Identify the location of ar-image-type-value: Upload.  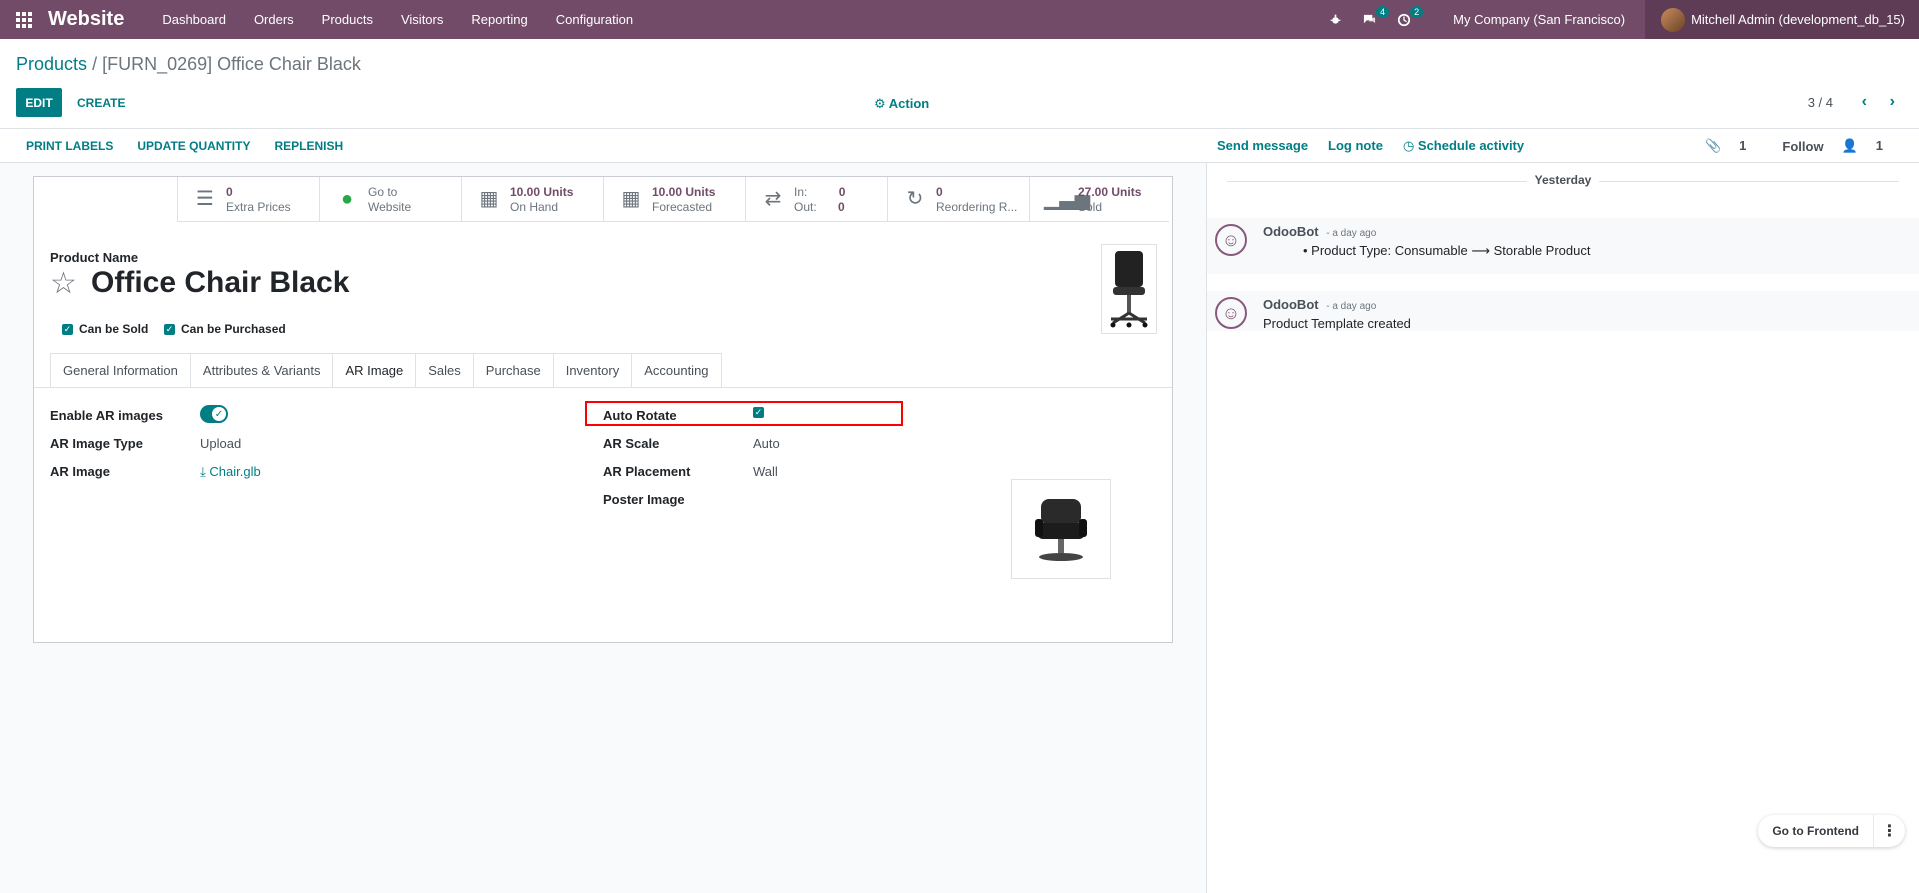
(220, 443).